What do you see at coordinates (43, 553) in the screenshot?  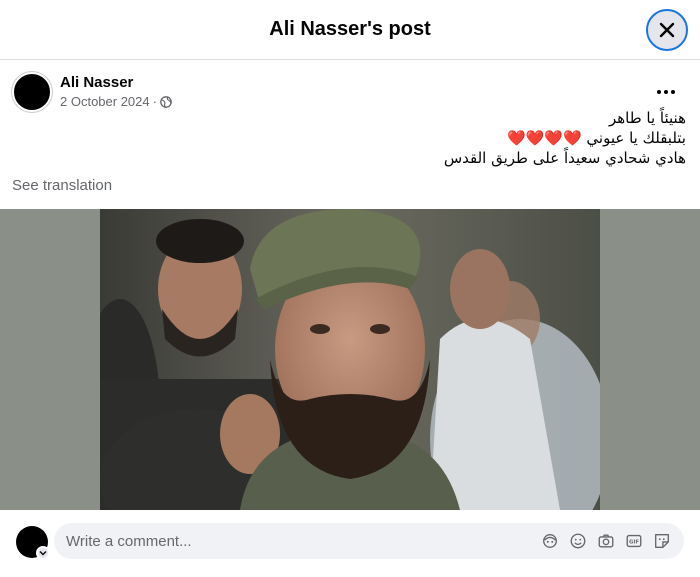 I see `chevron-down-icon` at bounding box center [43, 553].